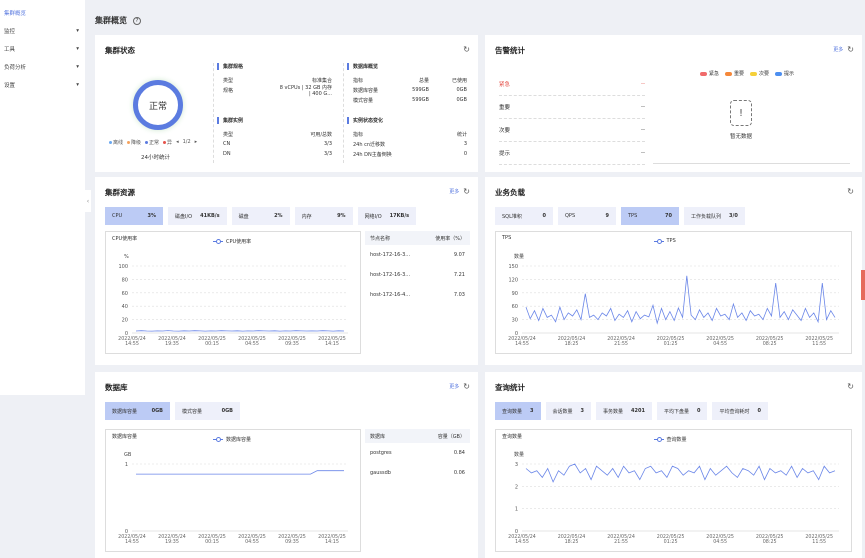 This screenshot has height=558, width=865. I want to click on info-row: CN 3/3, so click(274, 144).